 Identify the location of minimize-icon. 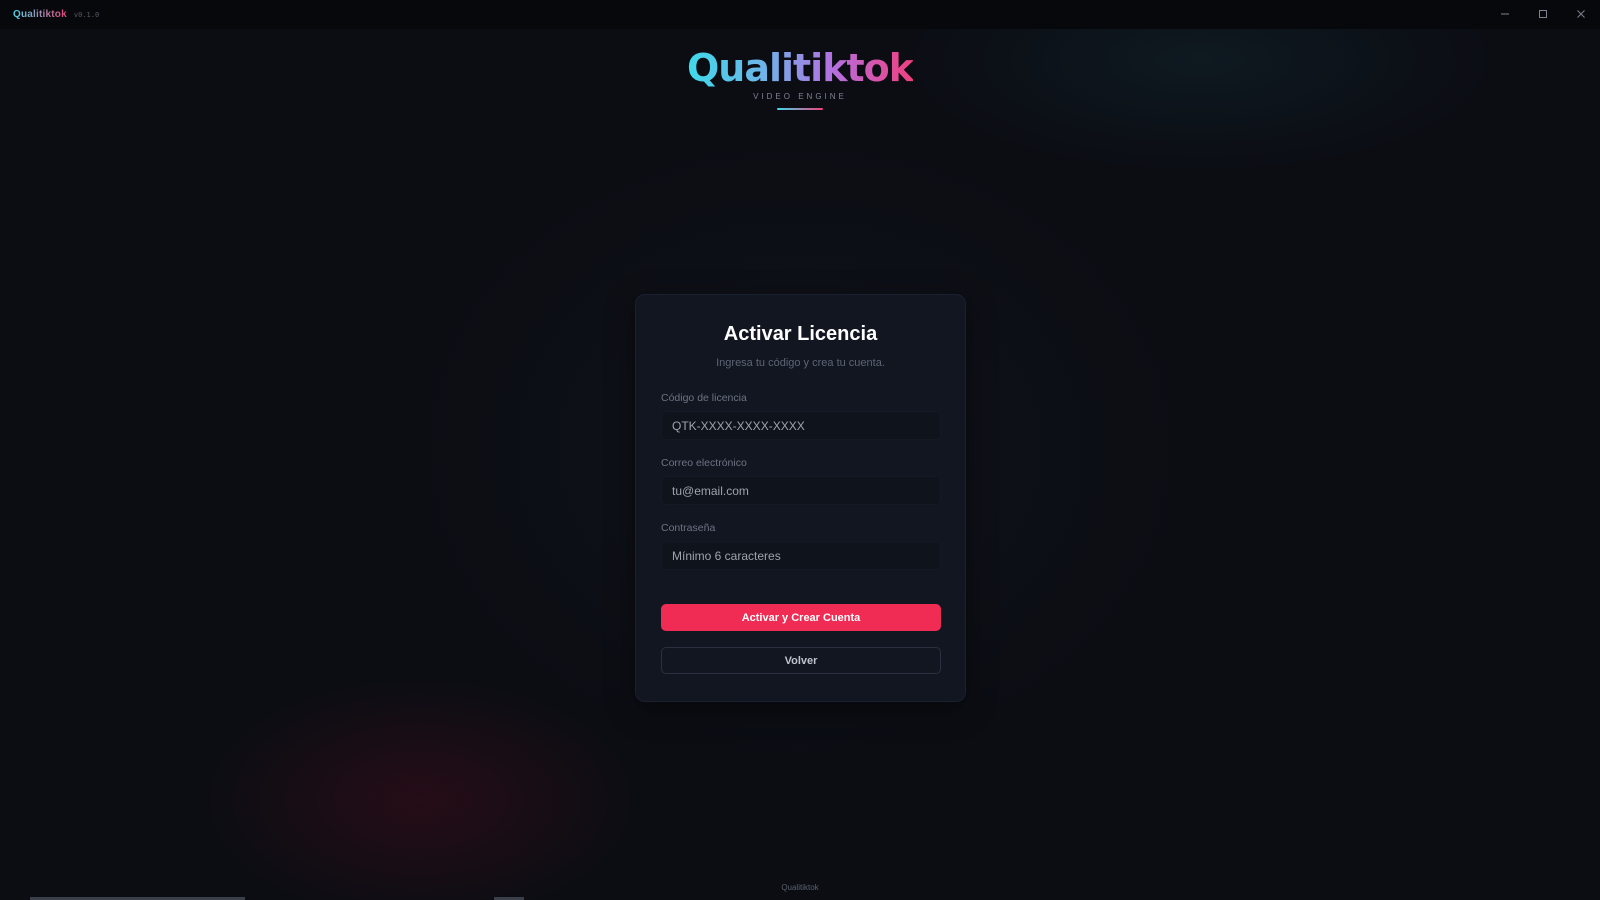
(1505, 15).